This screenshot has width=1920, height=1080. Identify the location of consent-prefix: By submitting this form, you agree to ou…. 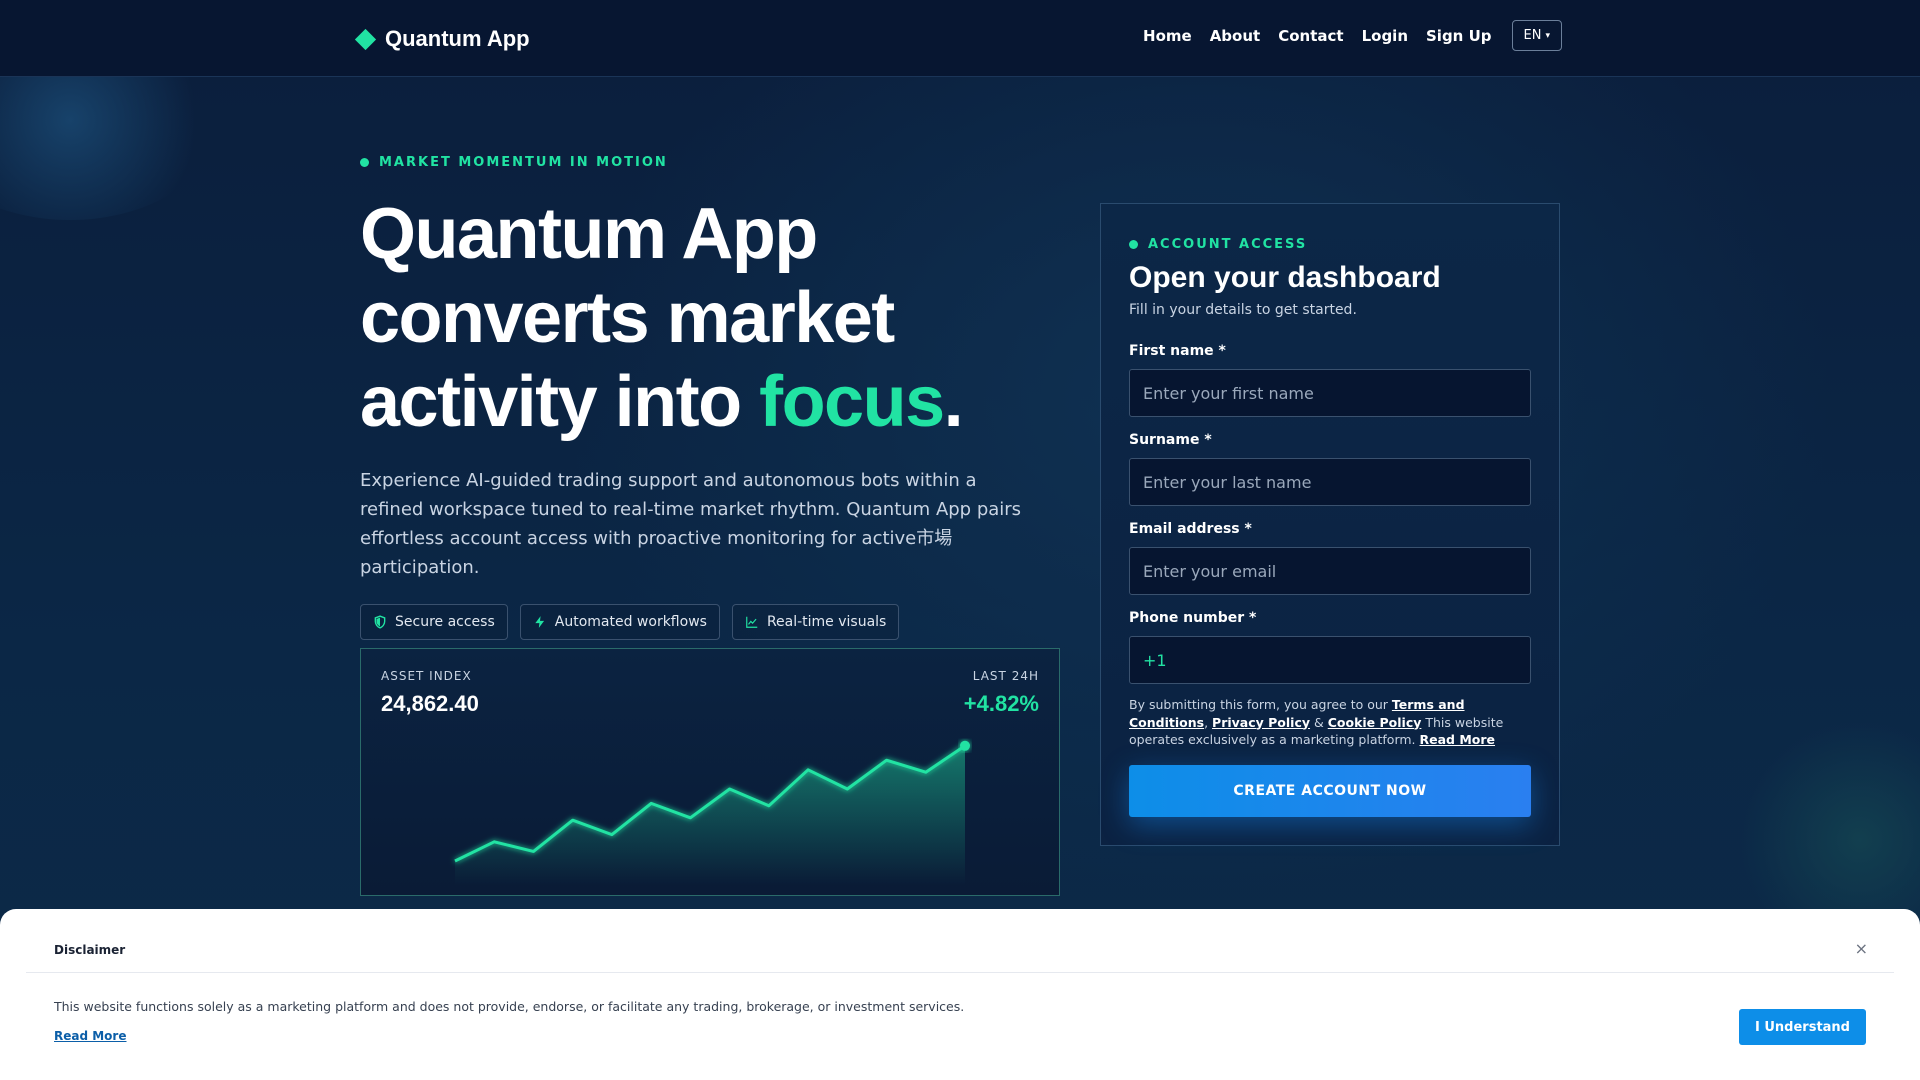
(1260, 704).